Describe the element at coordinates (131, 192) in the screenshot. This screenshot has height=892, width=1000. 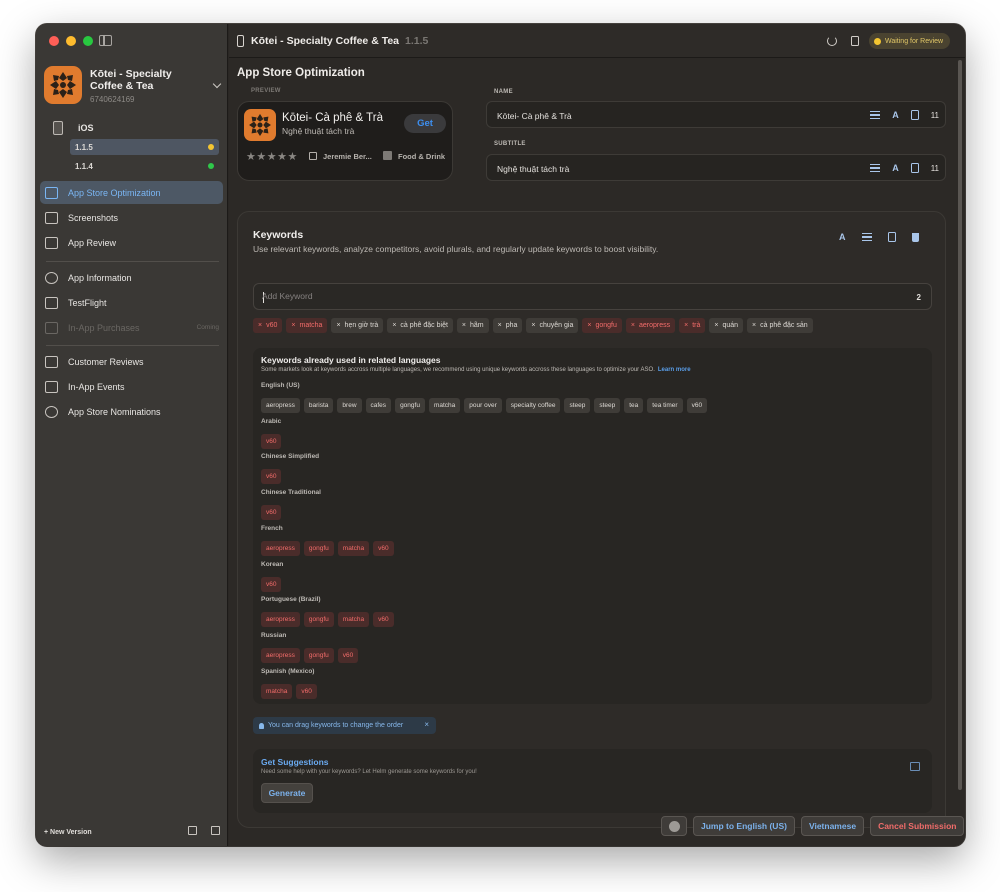
I see `sidebar-item-app-store-optimization: App Store Optimization` at that location.